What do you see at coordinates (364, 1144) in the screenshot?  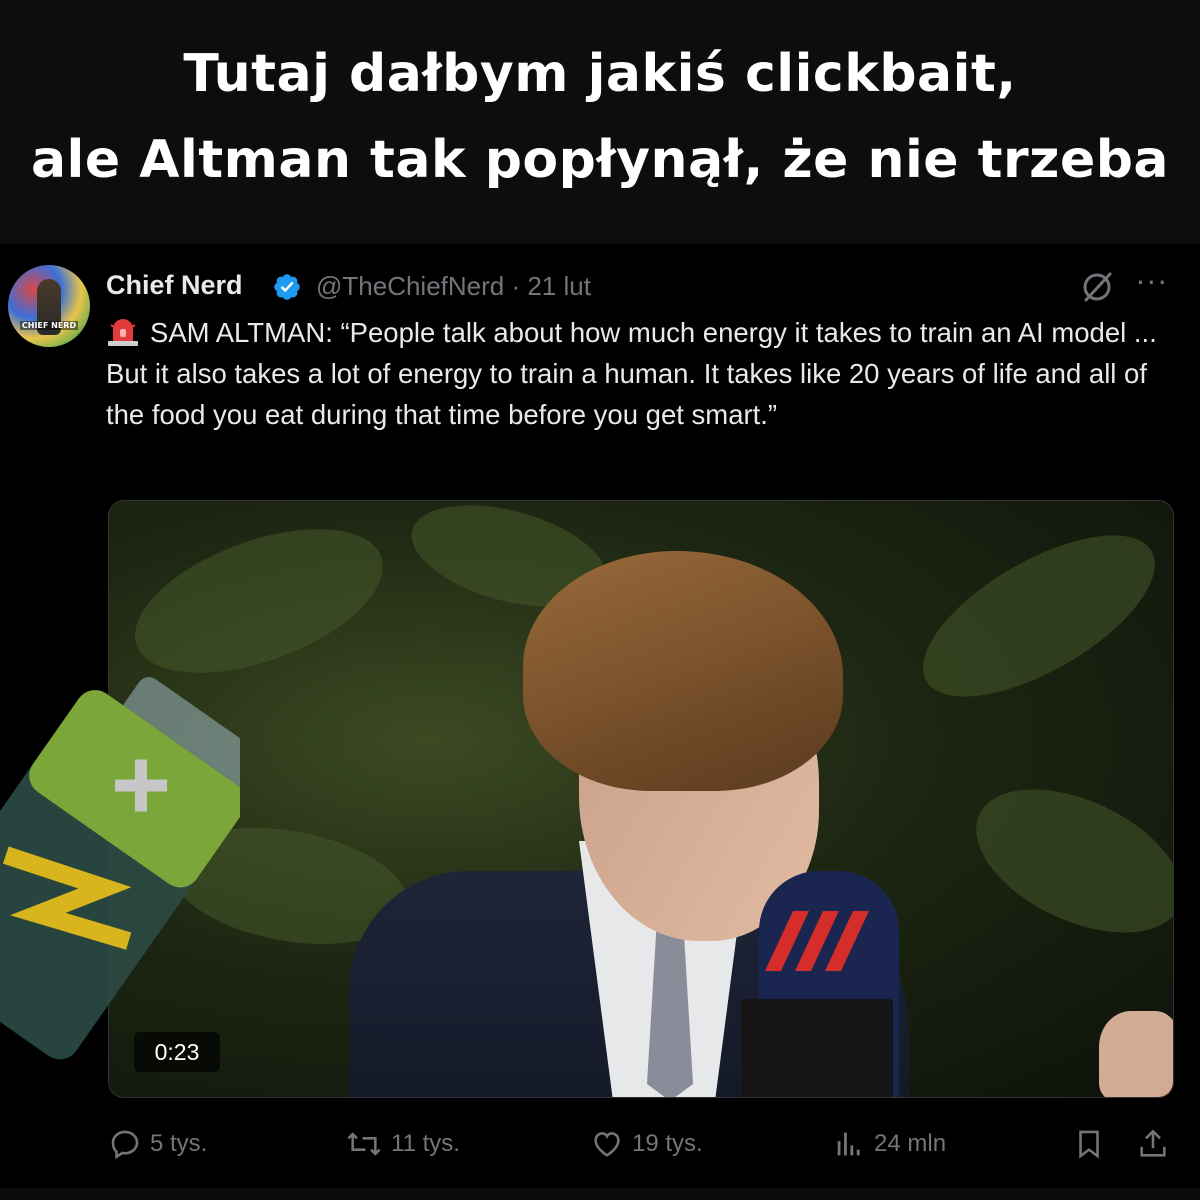 I see `repost-icon` at bounding box center [364, 1144].